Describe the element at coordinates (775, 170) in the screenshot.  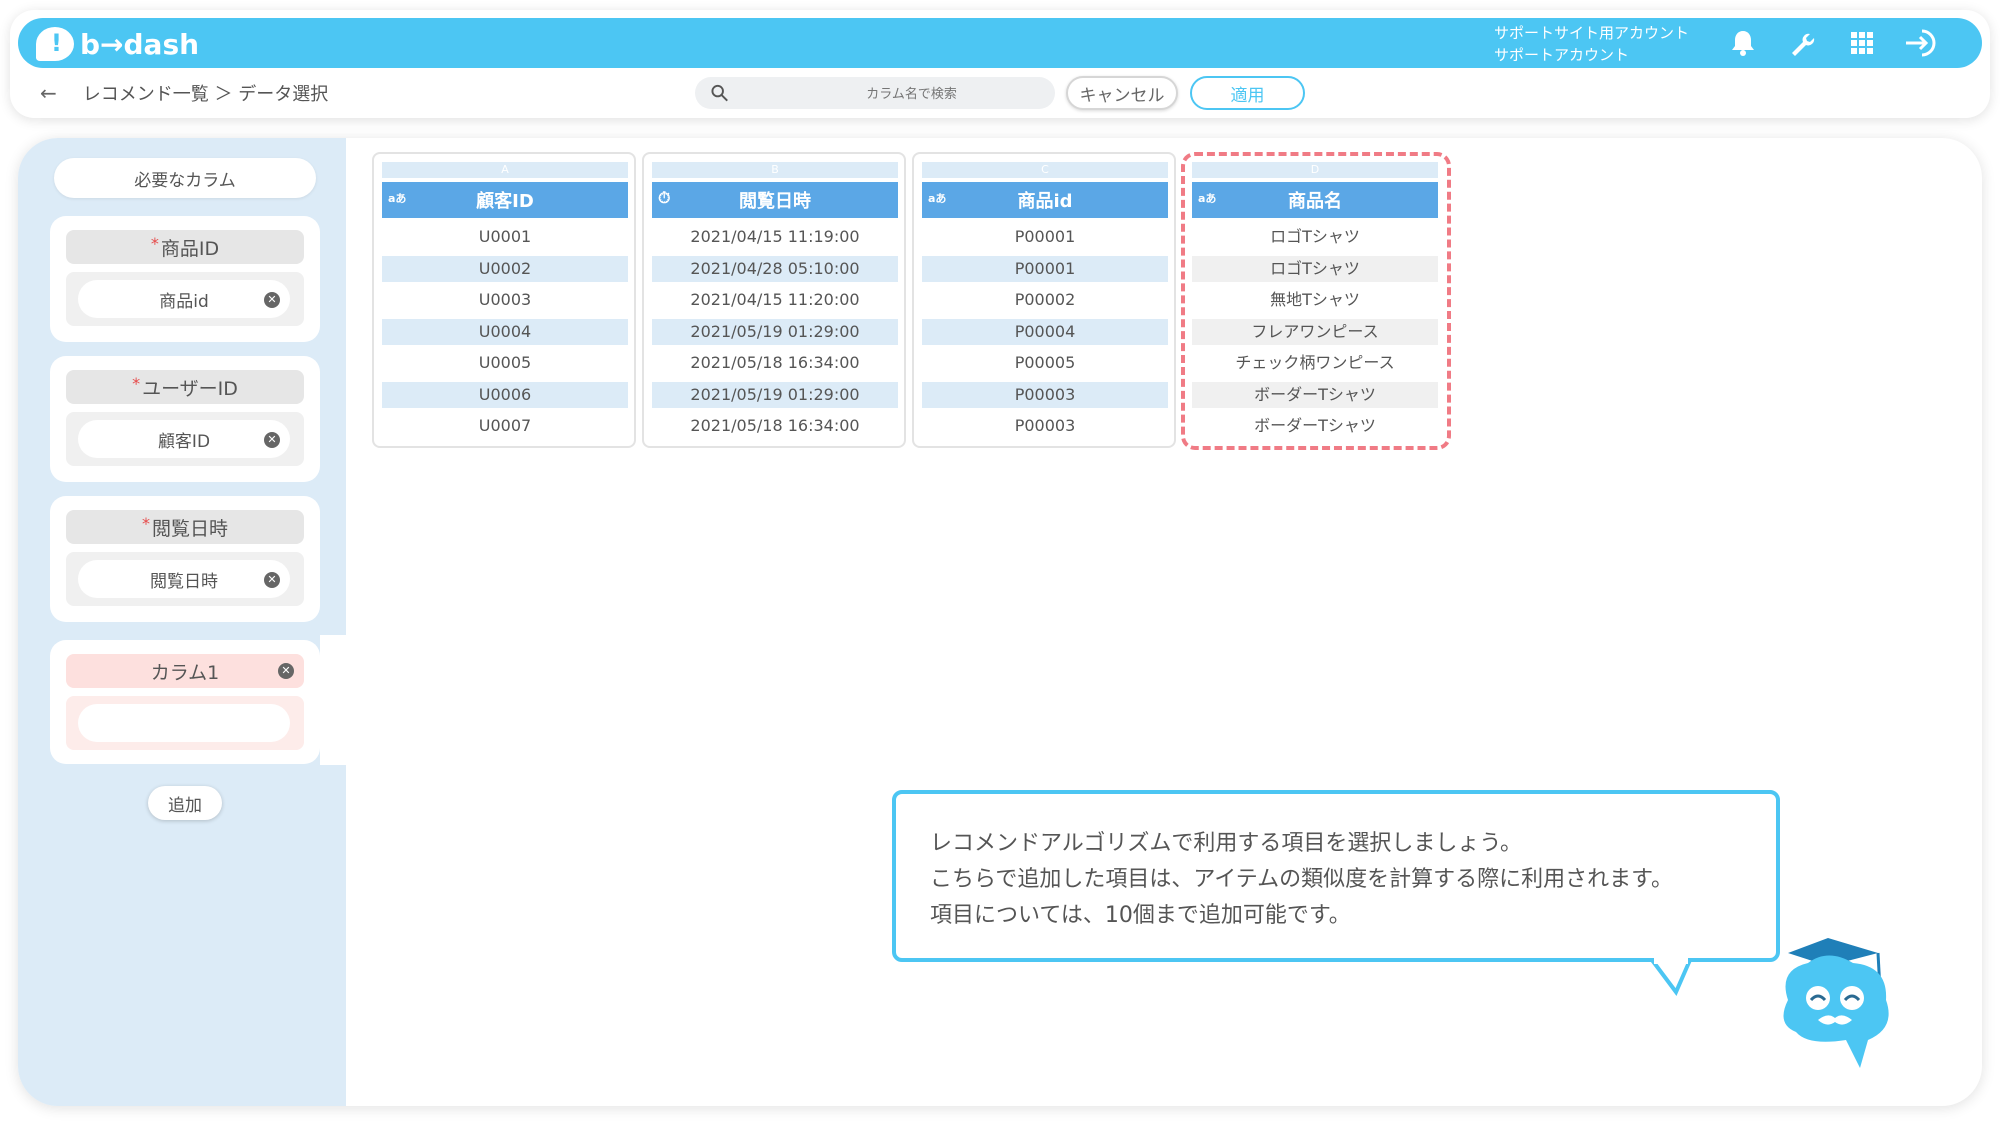
I see `column-letter: B` at that location.